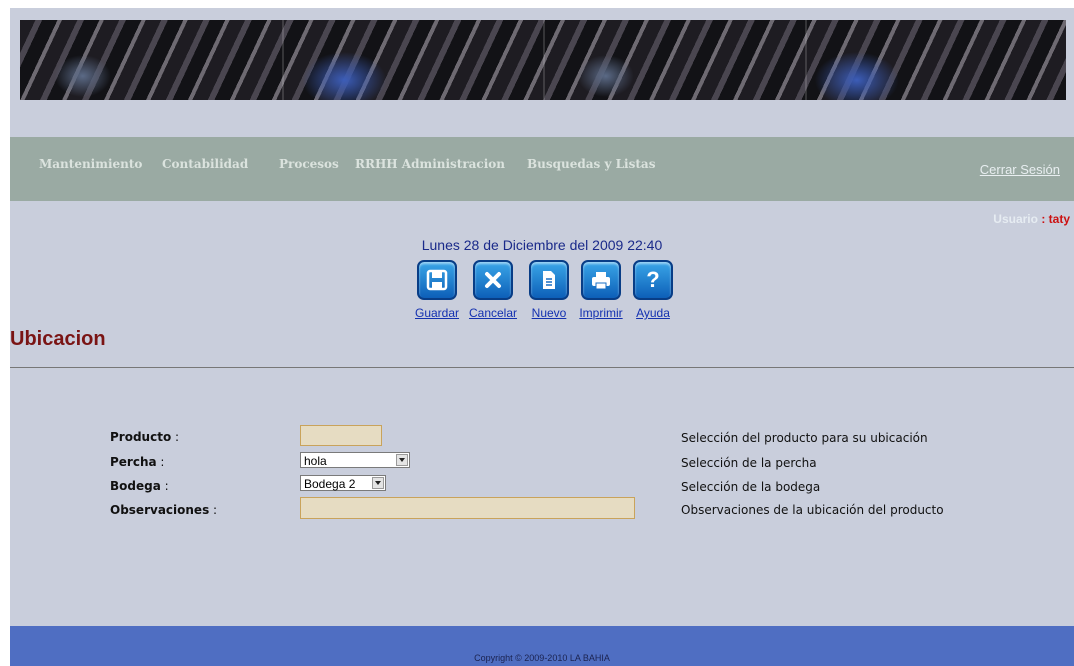  What do you see at coordinates (175, 437) in the screenshot?
I see `producto-label-colon: :` at bounding box center [175, 437].